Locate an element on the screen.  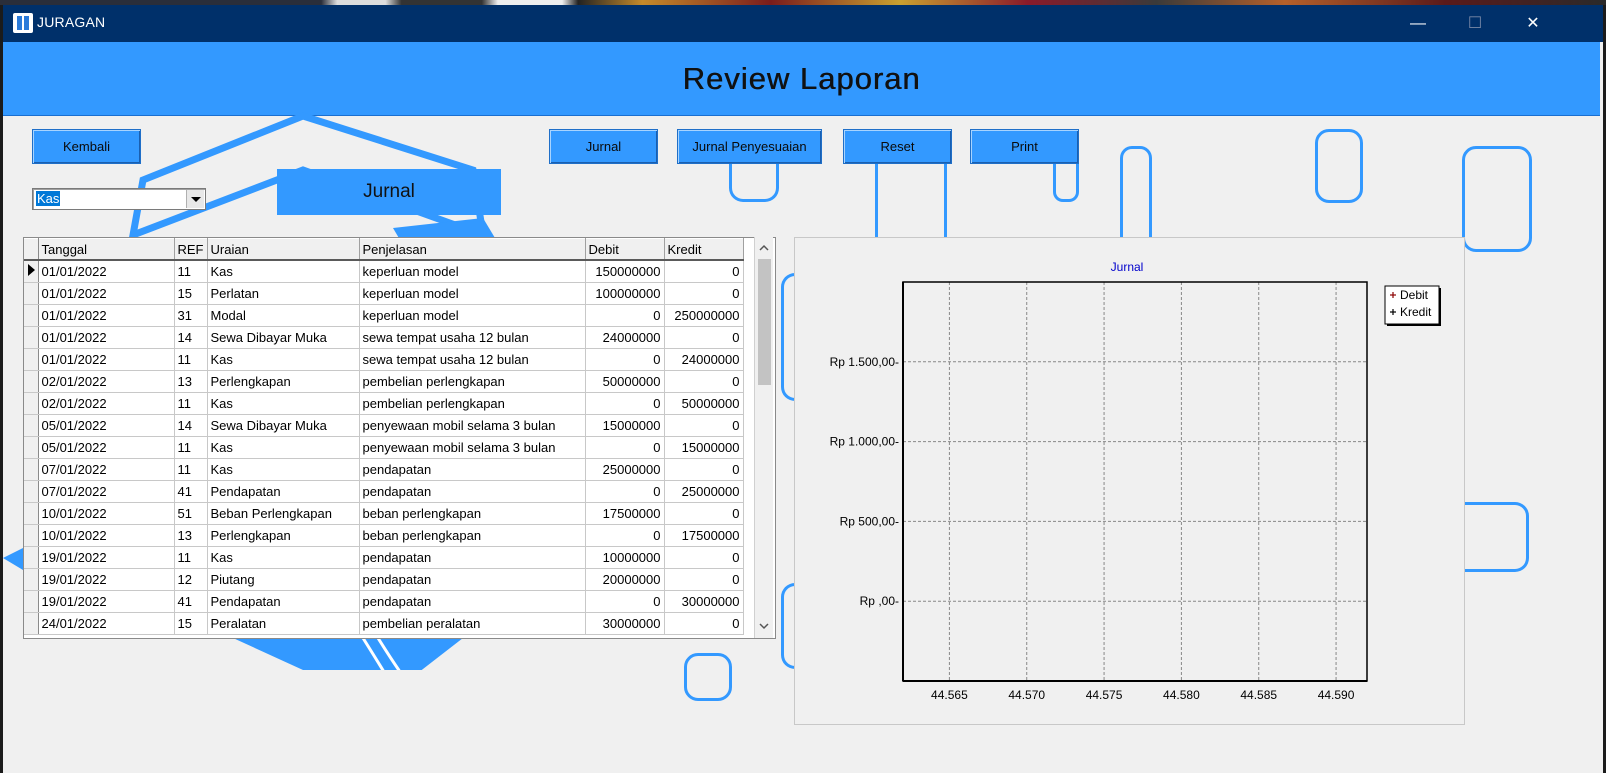
table-cell: 19/01/2022 is located at coordinates (106, 557).